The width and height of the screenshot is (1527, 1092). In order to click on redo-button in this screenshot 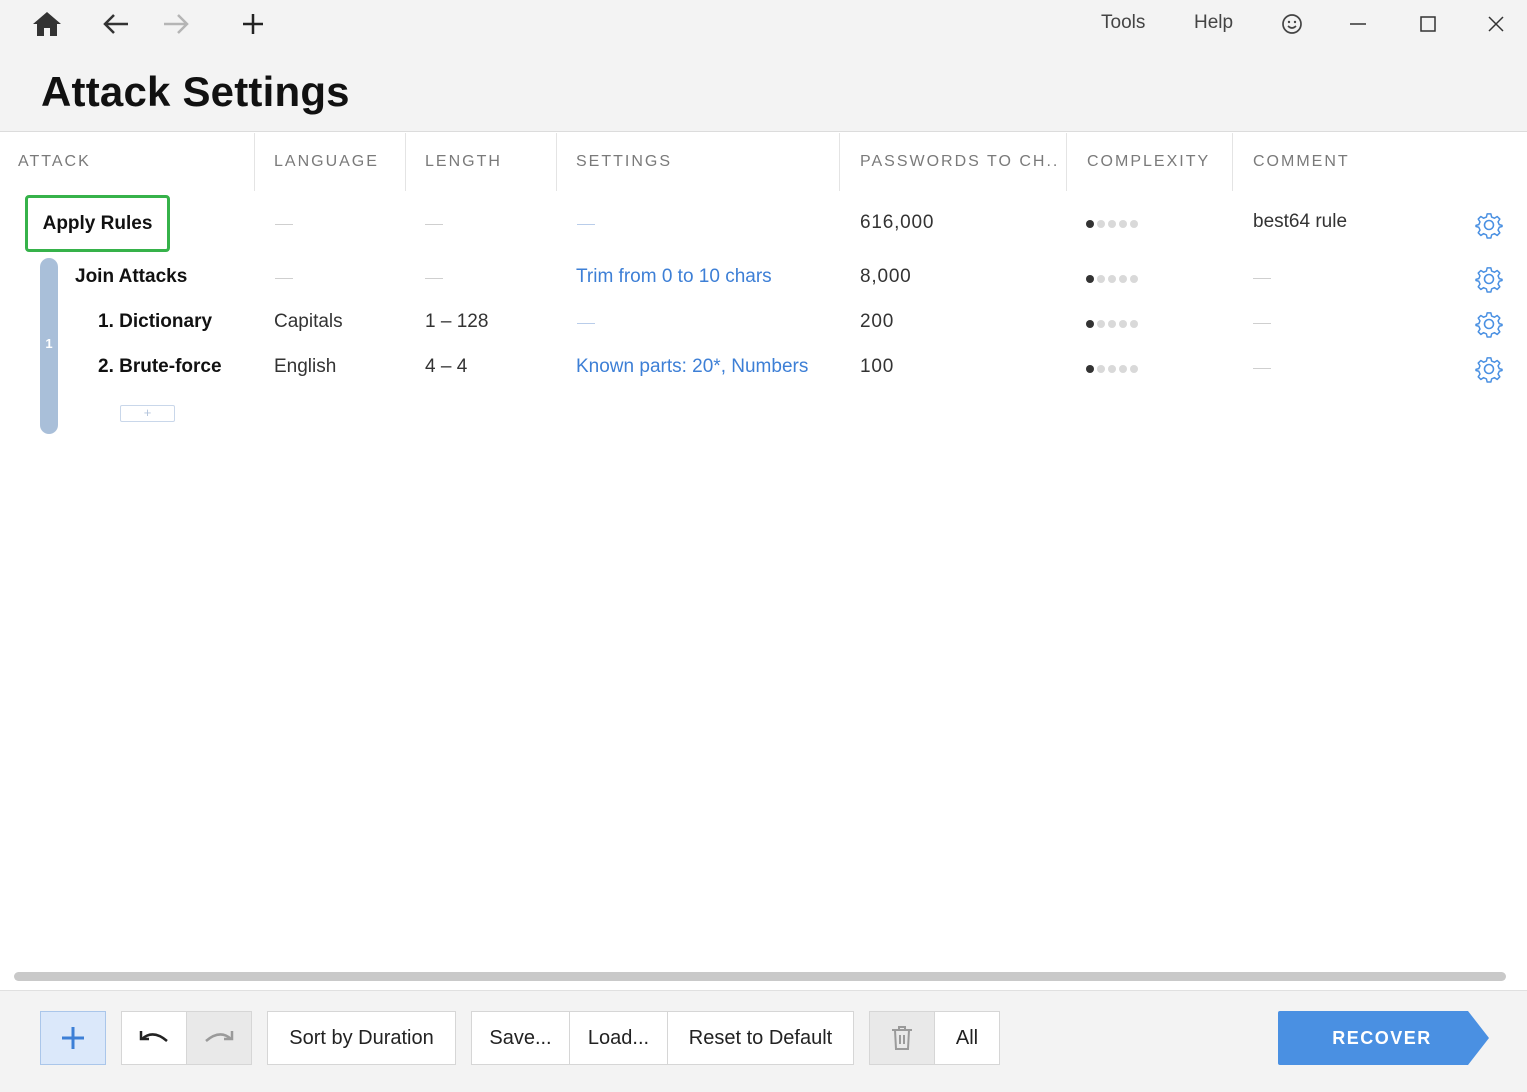, I will do `click(219, 1038)`.